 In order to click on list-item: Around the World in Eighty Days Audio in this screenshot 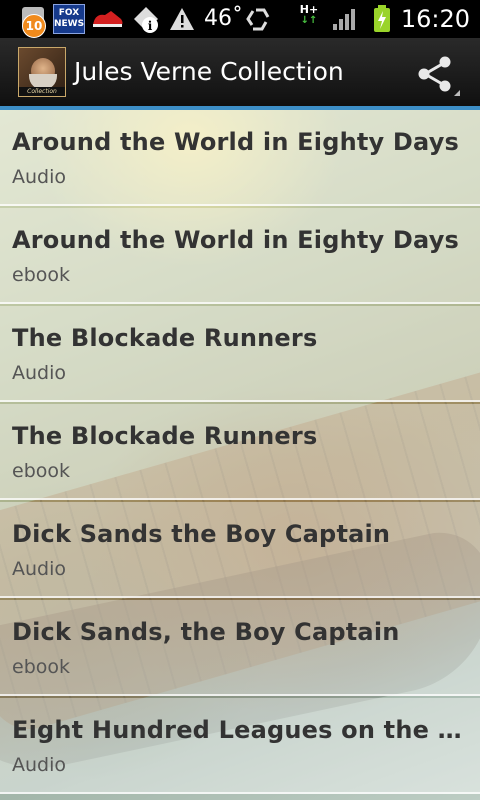, I will do `click(240, 158)`.